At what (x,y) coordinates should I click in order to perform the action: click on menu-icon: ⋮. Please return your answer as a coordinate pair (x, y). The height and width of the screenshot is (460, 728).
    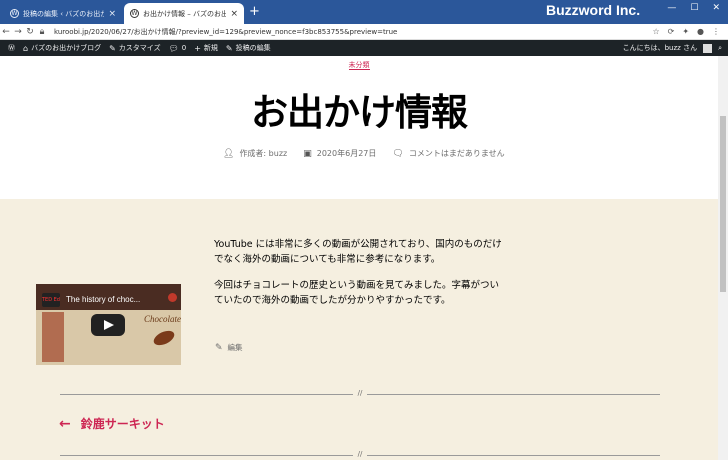
    Looking at the image, I should click on (716, 31).